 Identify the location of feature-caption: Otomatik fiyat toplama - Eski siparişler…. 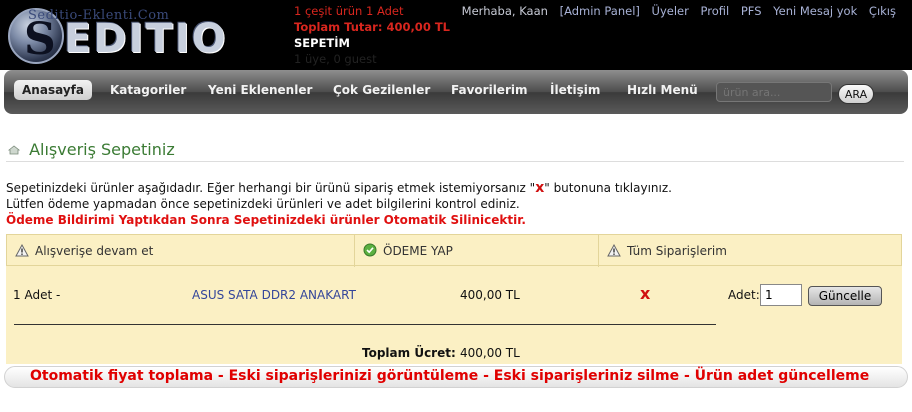
(450, 376).